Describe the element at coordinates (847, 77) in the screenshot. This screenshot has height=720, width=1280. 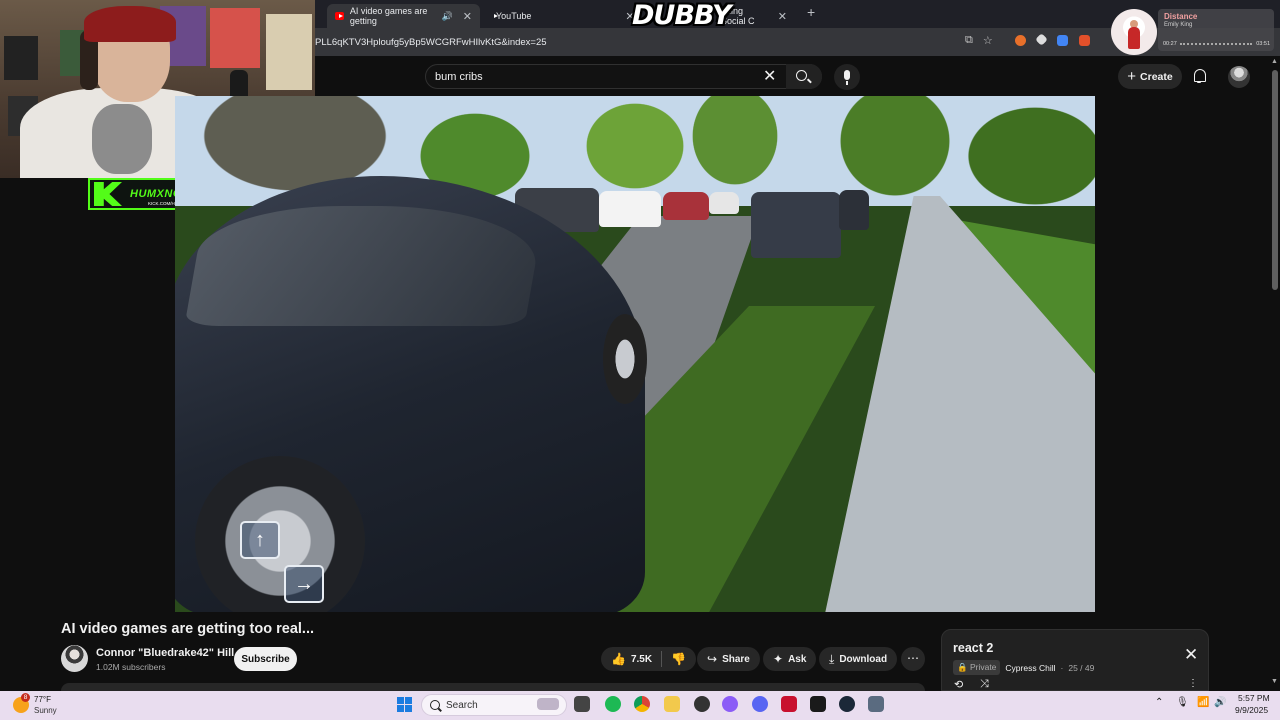
I see `voice-search-icon` at that location.